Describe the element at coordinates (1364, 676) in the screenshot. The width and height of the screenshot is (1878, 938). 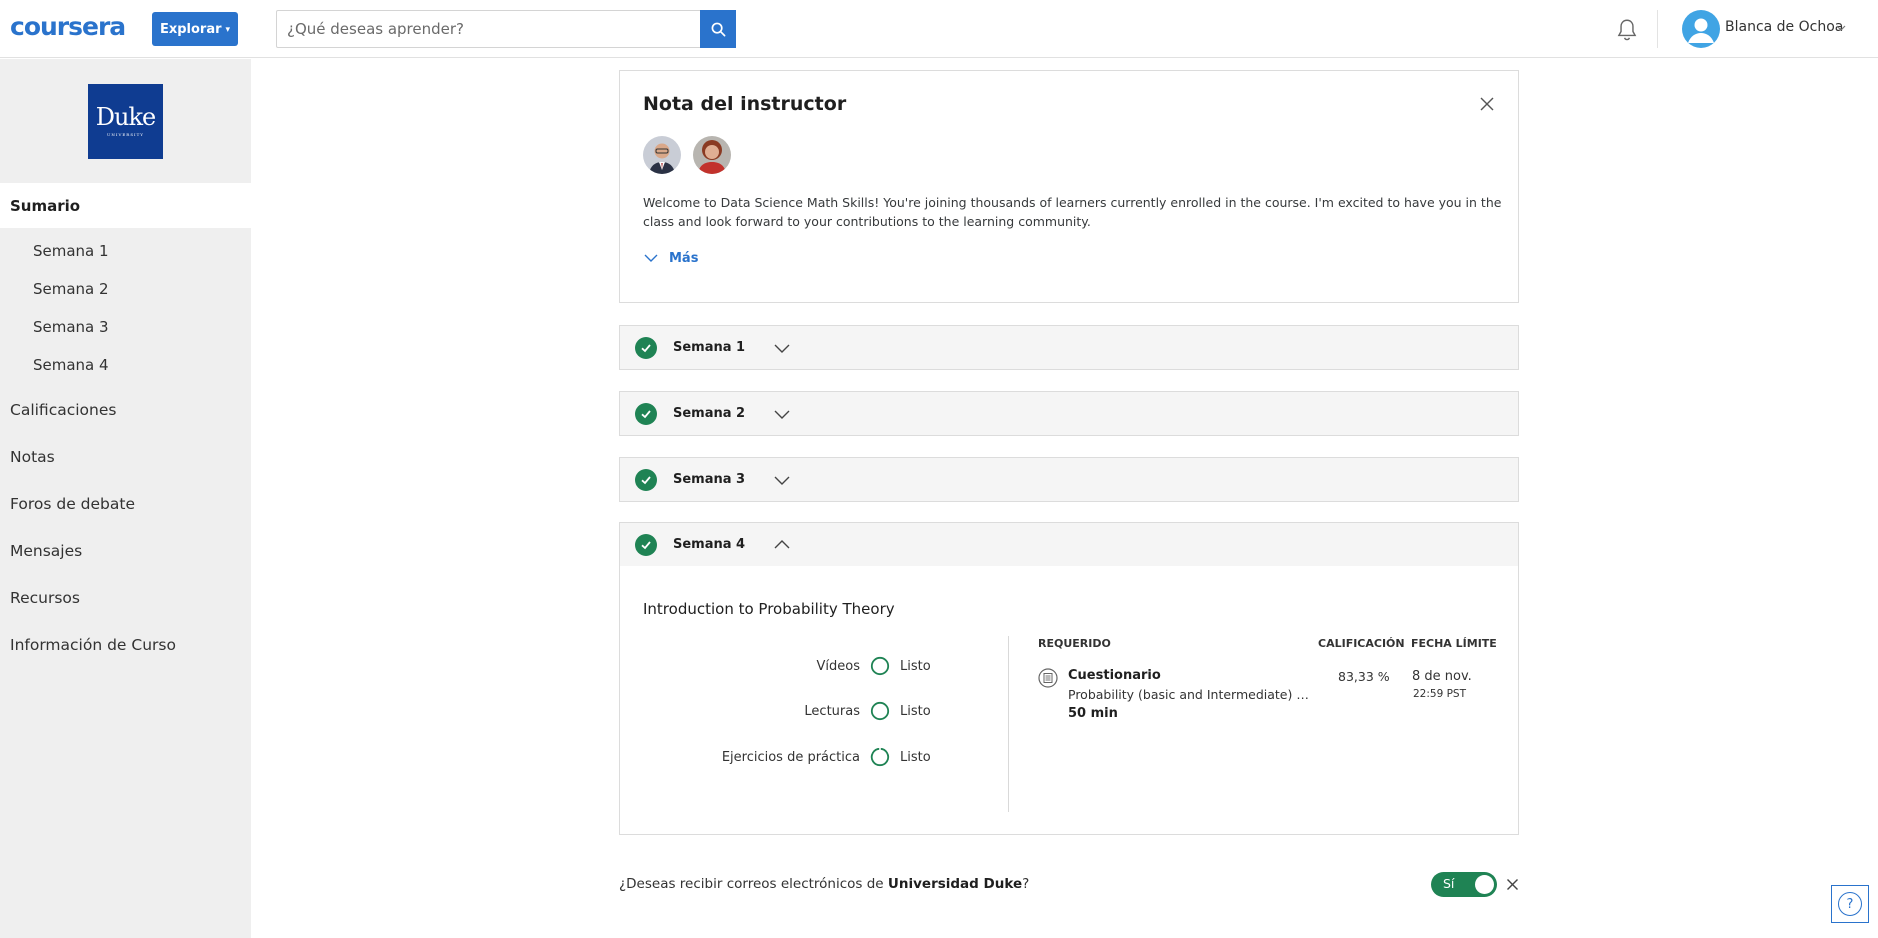
I see `assignment-grade: 83,33 %` at that location.